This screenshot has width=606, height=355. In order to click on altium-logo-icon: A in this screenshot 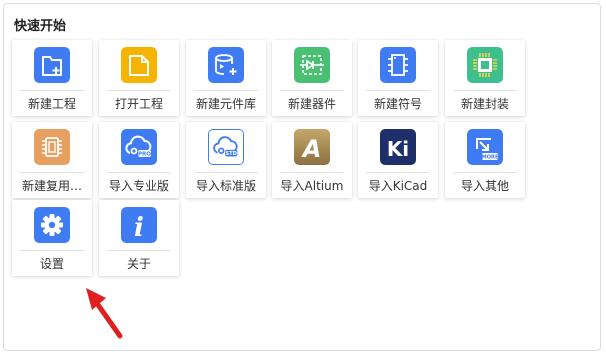, I will do `click(312, 147)`.